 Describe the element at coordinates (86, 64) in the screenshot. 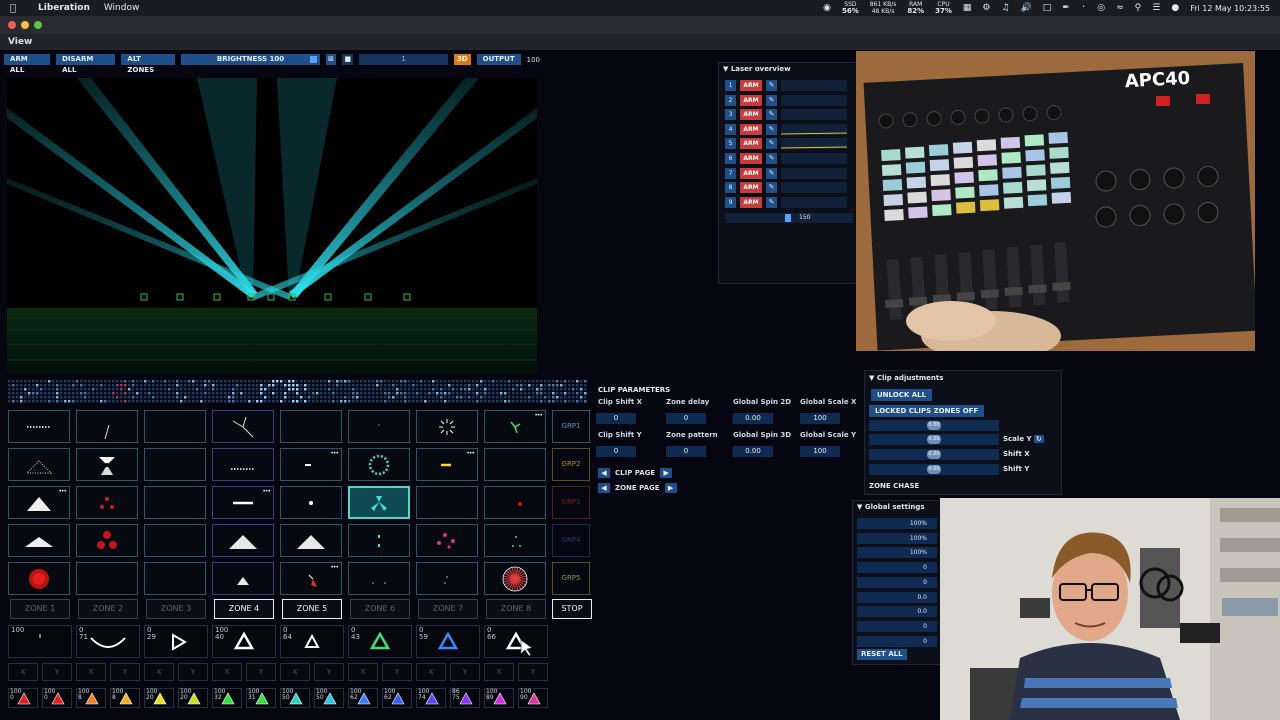

I see `disarm-all-button: DISARM ALL` at that location.